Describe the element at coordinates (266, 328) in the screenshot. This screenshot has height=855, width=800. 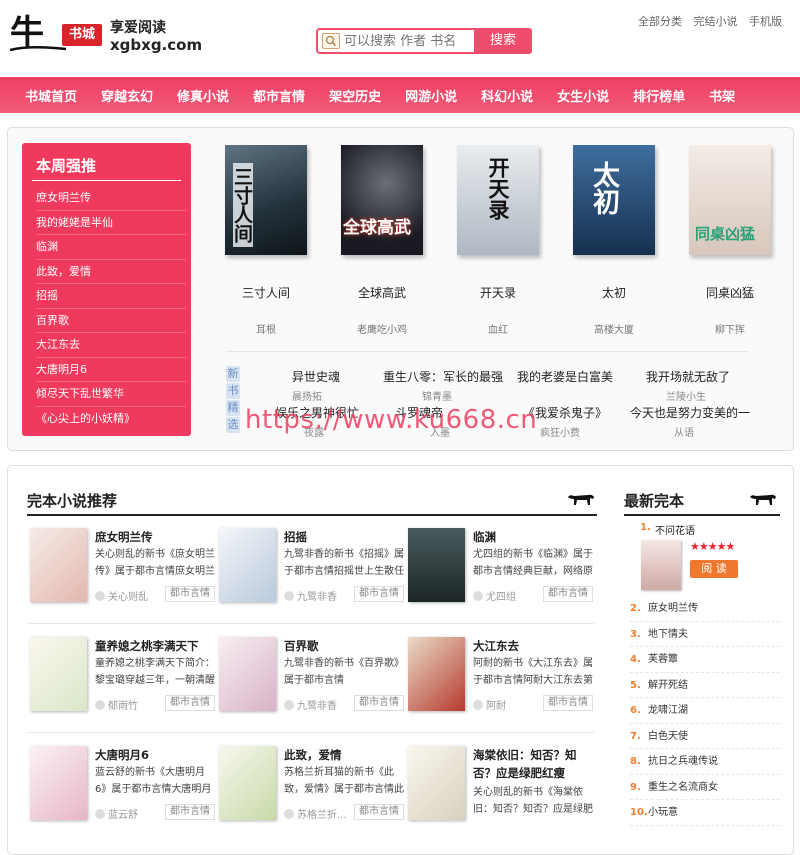
I see `book-author: 耳根` at that location.